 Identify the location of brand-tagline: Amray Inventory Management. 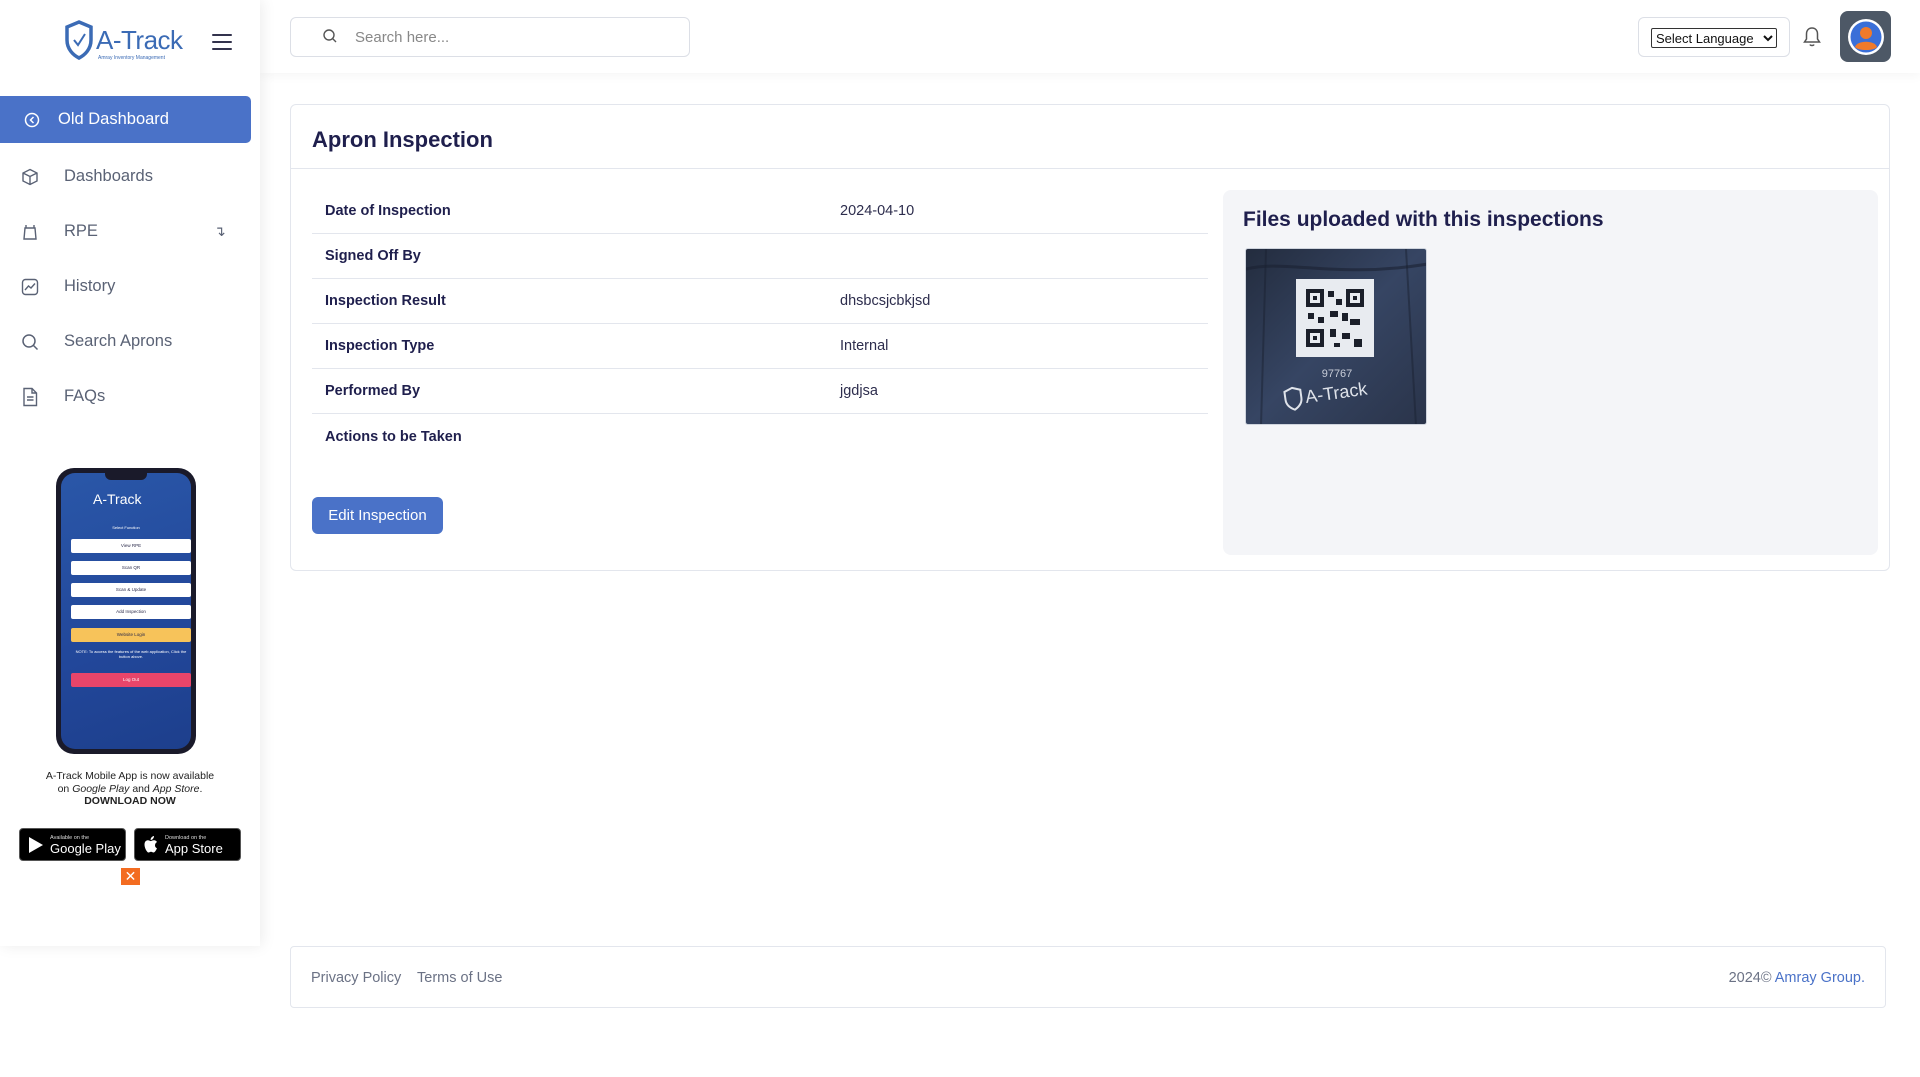
(131, 58).